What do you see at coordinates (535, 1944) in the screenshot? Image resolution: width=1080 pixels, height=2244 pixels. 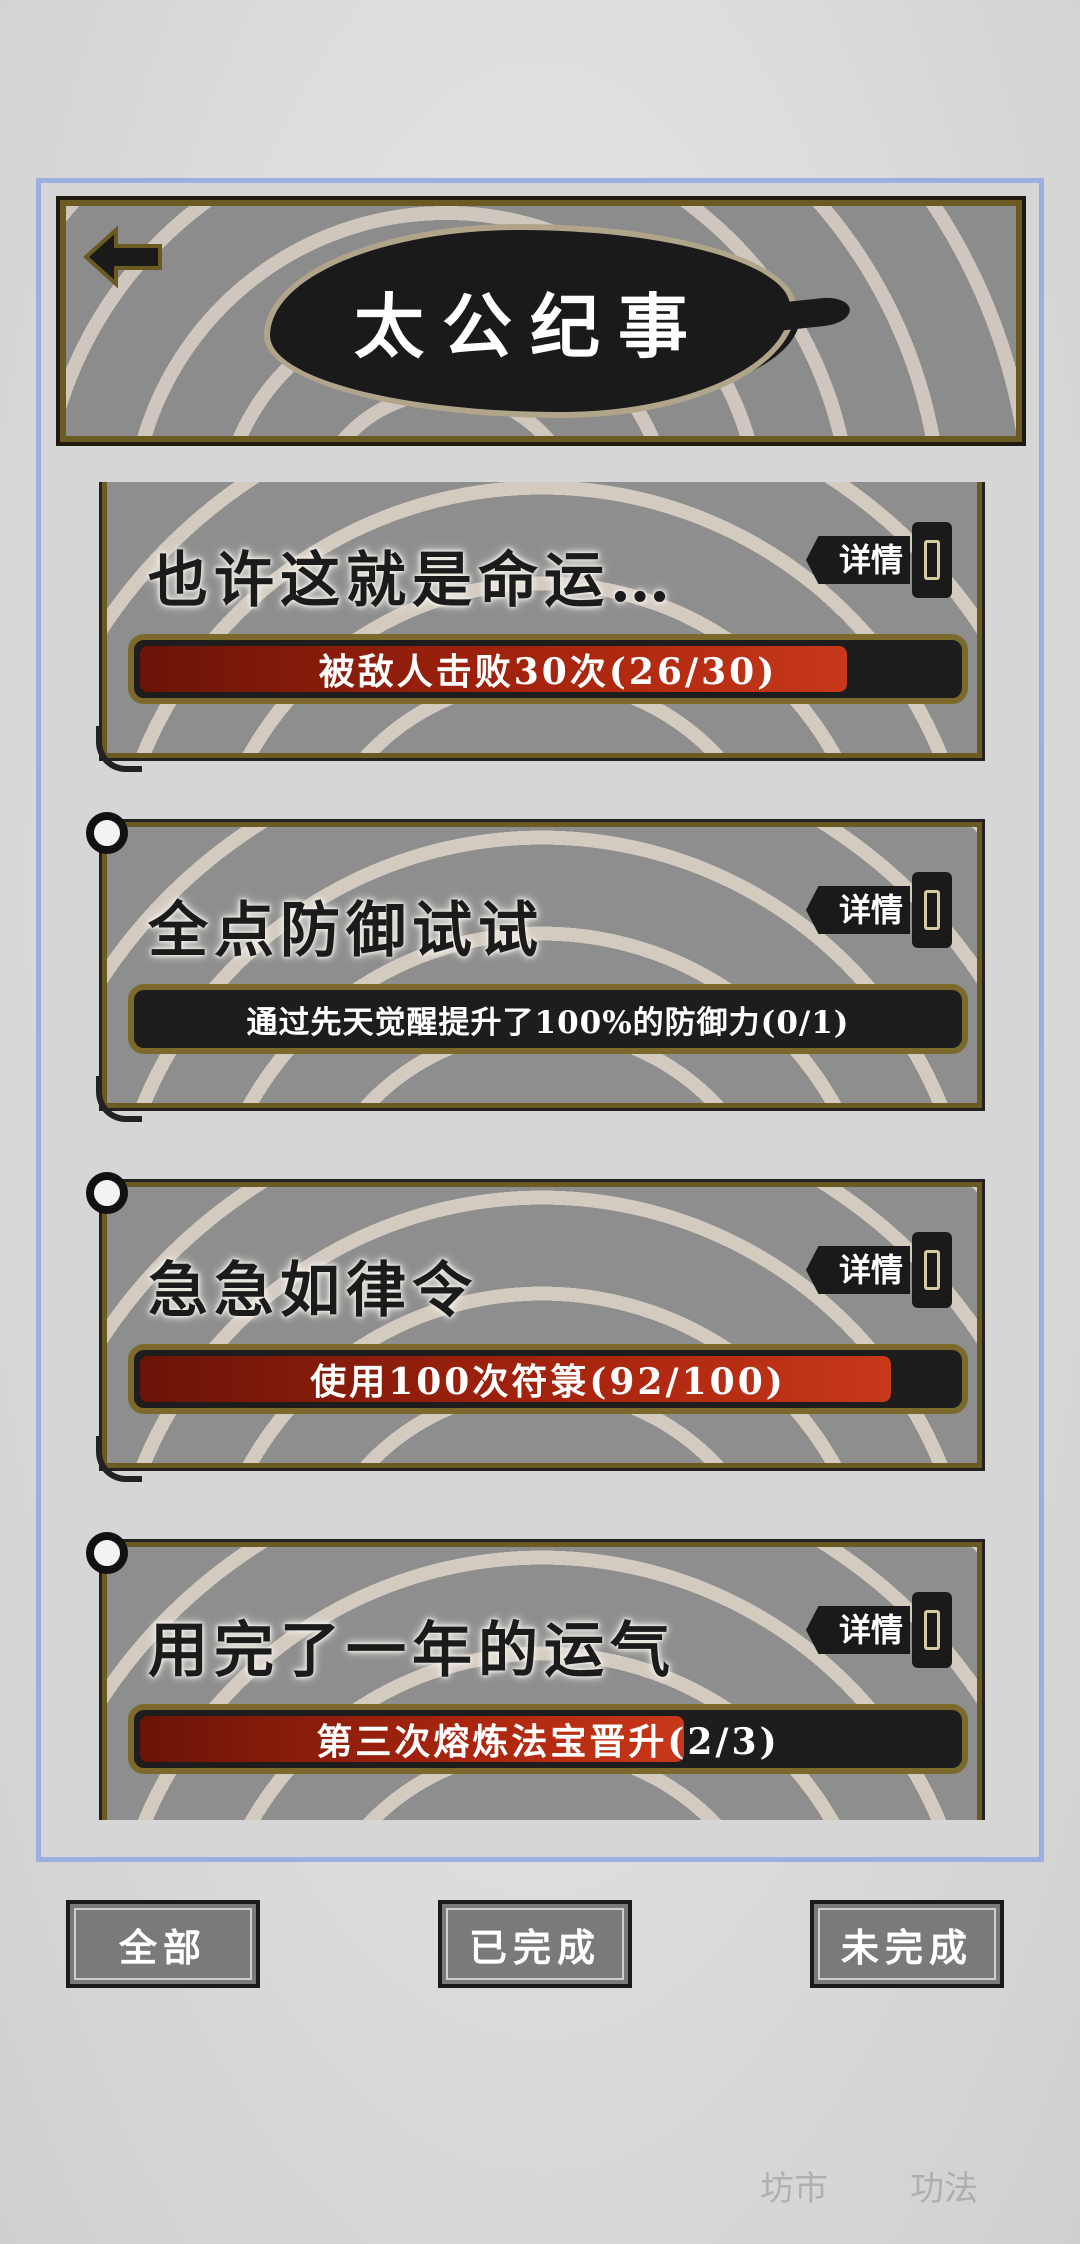 I see `filter-completed-button: 已完成` at bounding box center [535, 1944].